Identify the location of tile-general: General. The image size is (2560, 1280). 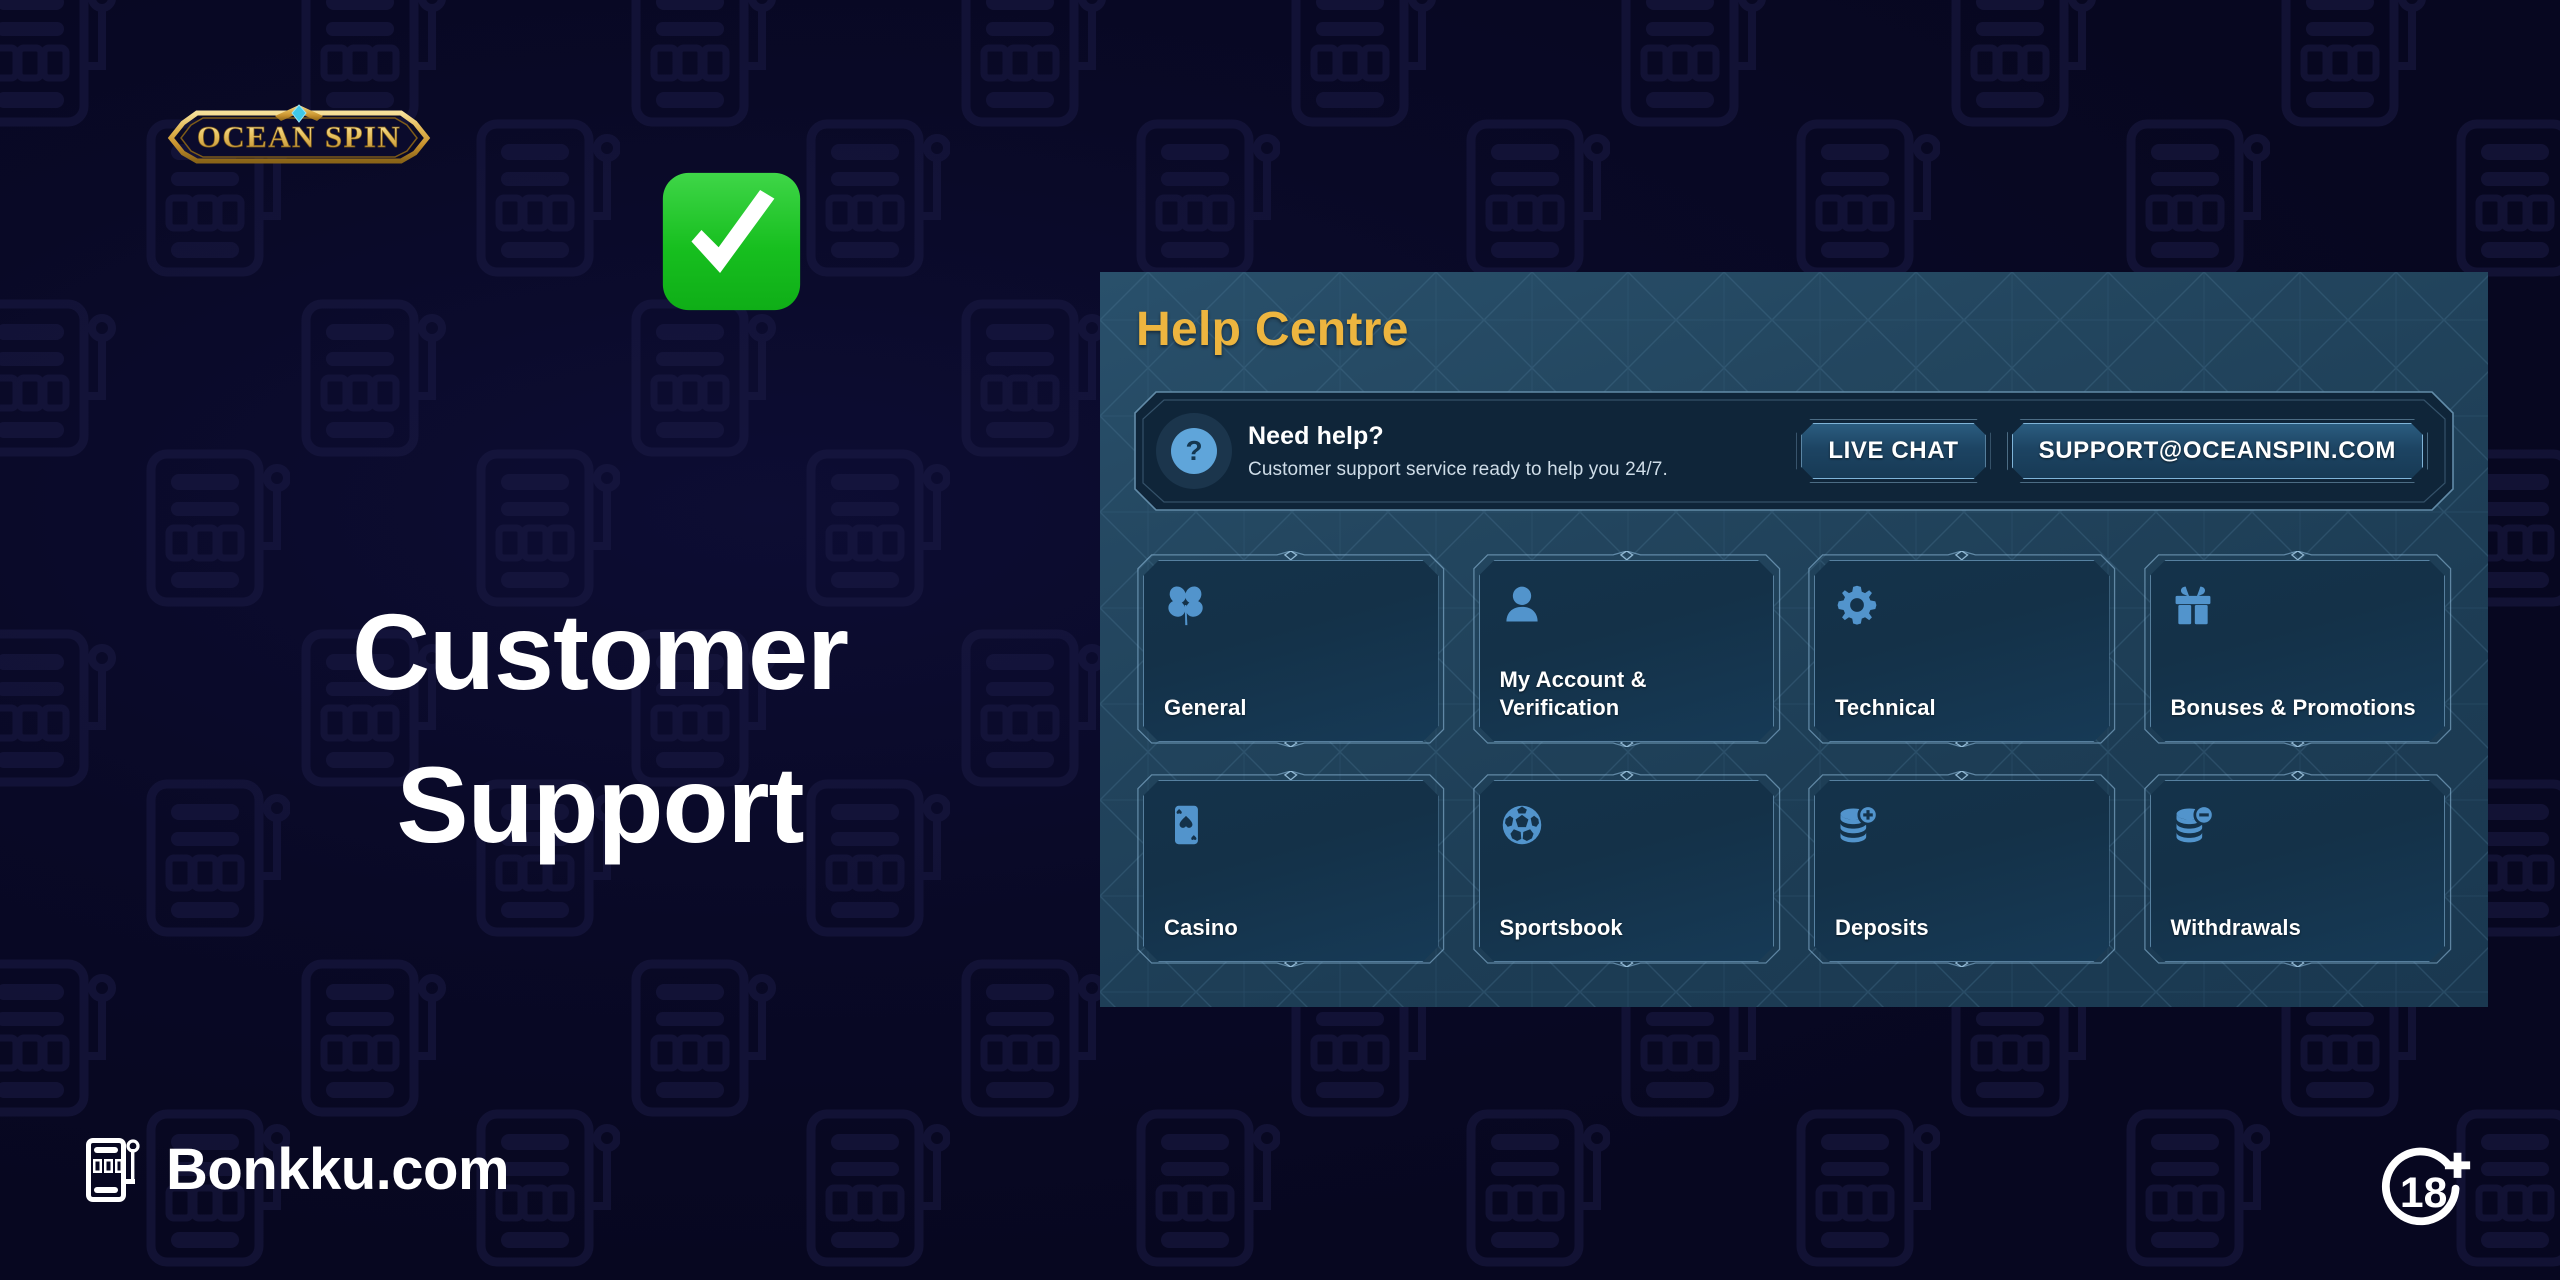
(1291, 651).